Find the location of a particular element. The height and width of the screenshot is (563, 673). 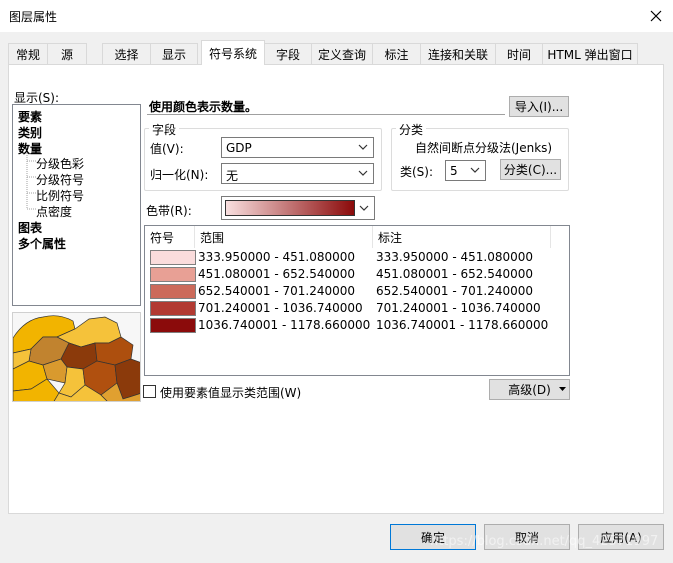

class-range: 333.950000 - 451.080000 is located at coordinates (276, 257).